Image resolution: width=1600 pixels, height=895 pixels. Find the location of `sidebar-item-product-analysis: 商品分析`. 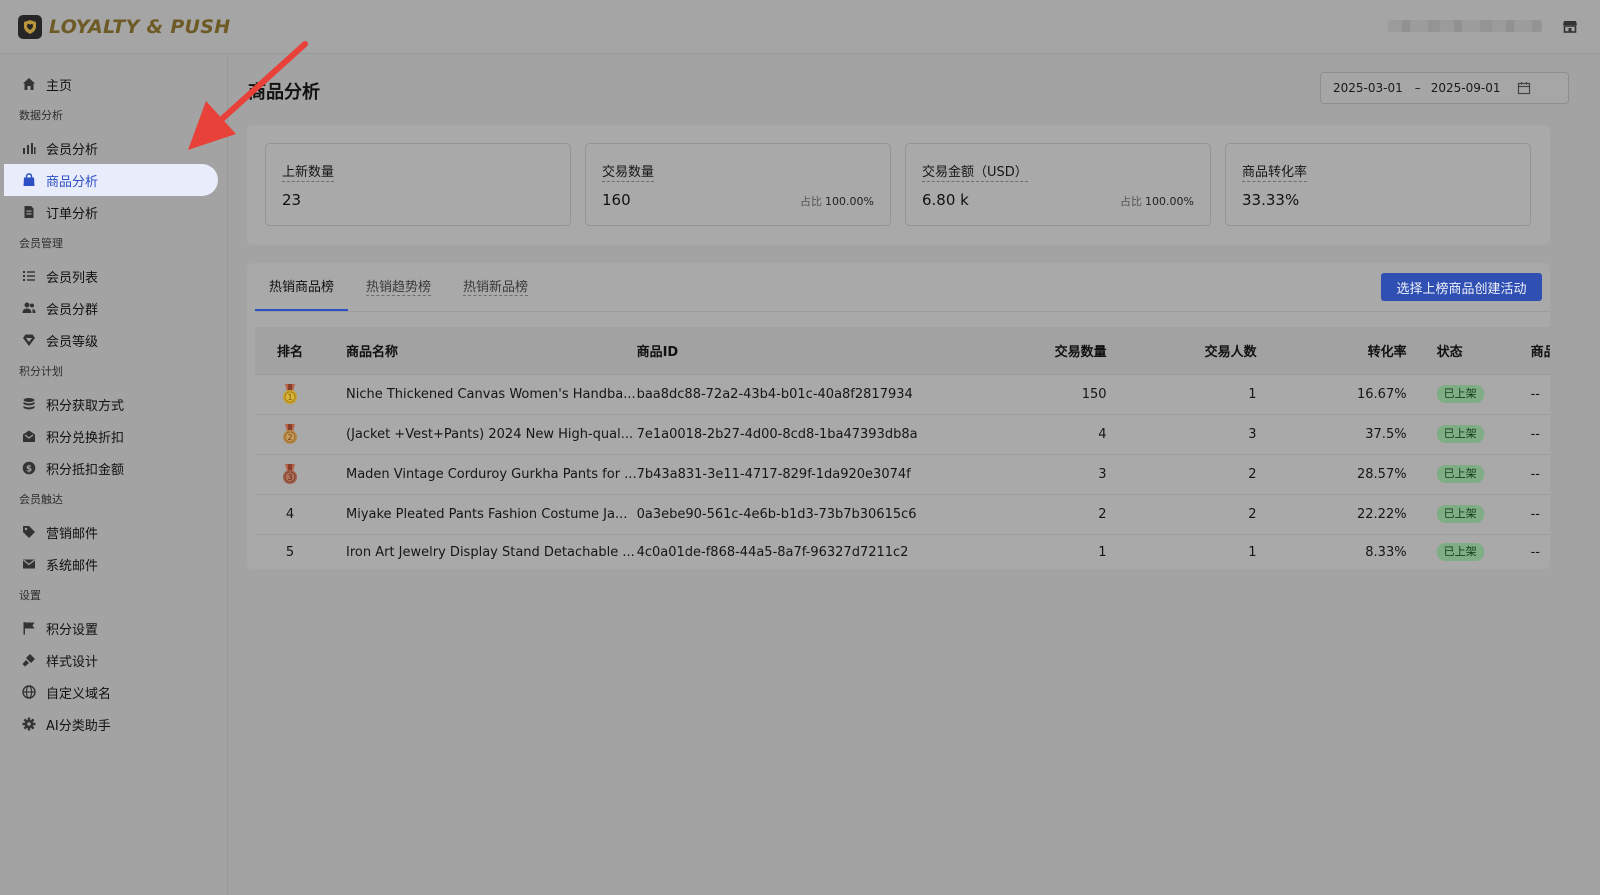

sidebar-item-product-analysis: 商品分析 is located at coordinates (111, 180).